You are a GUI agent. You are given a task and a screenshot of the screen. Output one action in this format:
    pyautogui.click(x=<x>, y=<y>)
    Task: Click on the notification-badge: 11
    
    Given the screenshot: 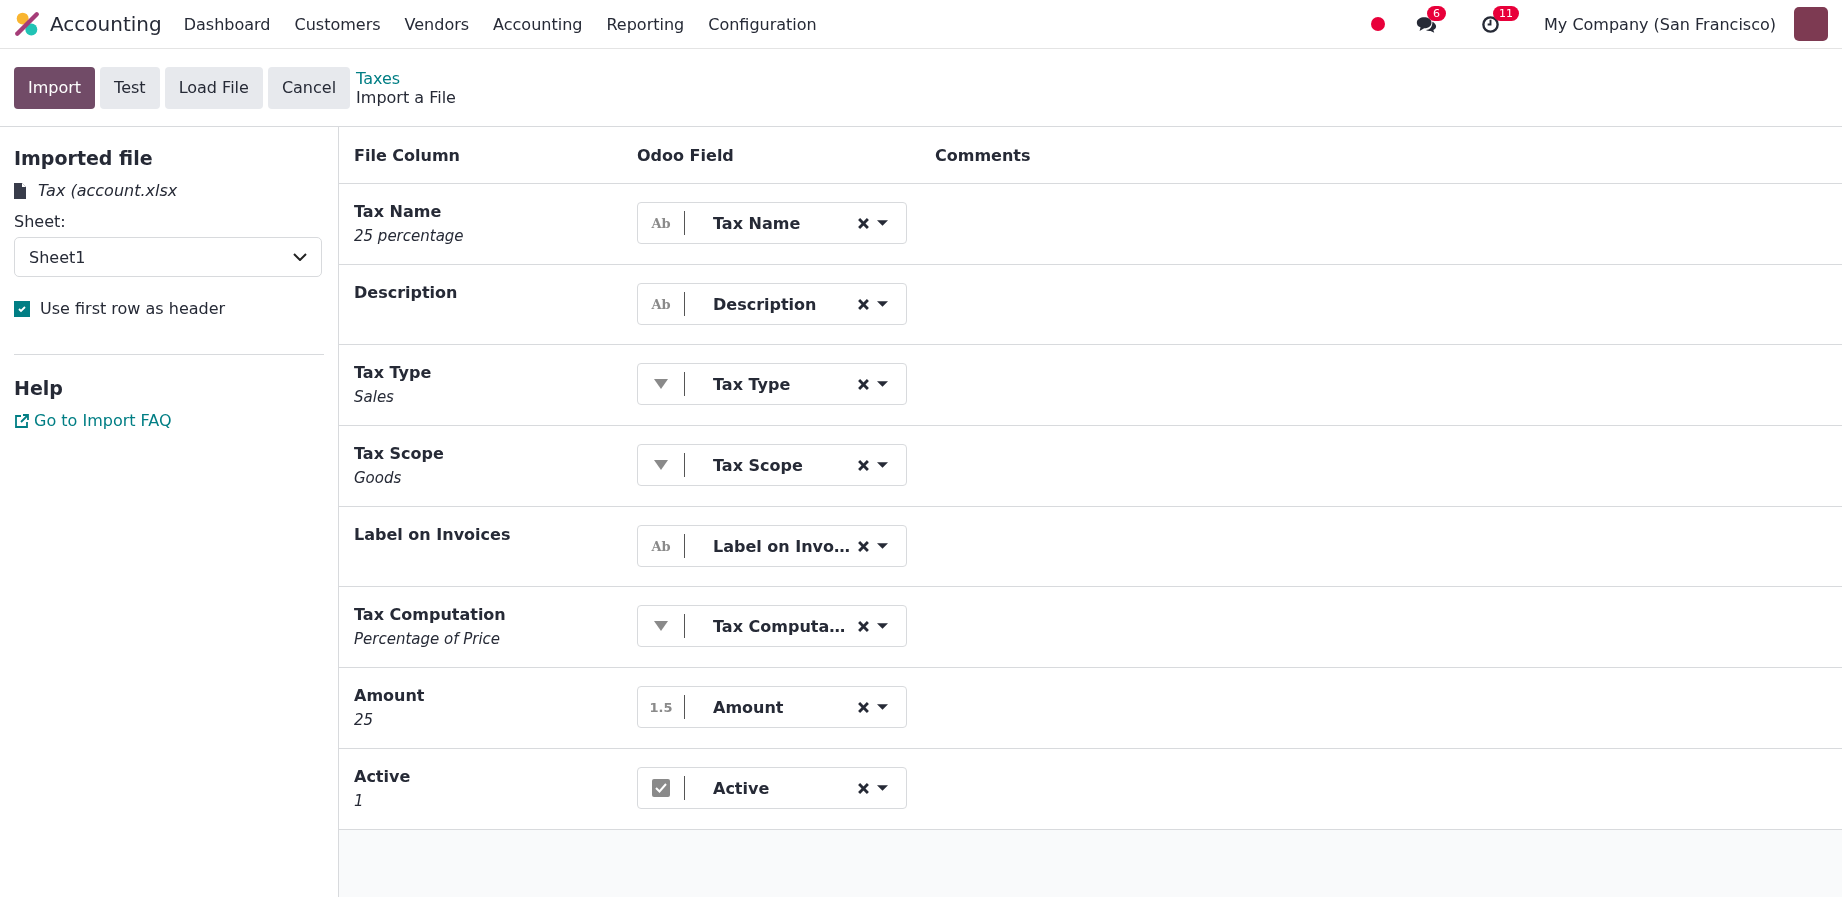 What is the action you would take?
    pyautogui.click(x=1506, y=13)
    